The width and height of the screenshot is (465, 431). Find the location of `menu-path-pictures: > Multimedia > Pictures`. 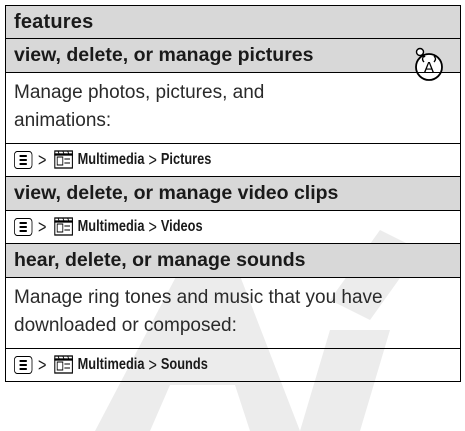

menu-path-pictures: > Multimedia > Pictures is located at coordinates (233, 159).